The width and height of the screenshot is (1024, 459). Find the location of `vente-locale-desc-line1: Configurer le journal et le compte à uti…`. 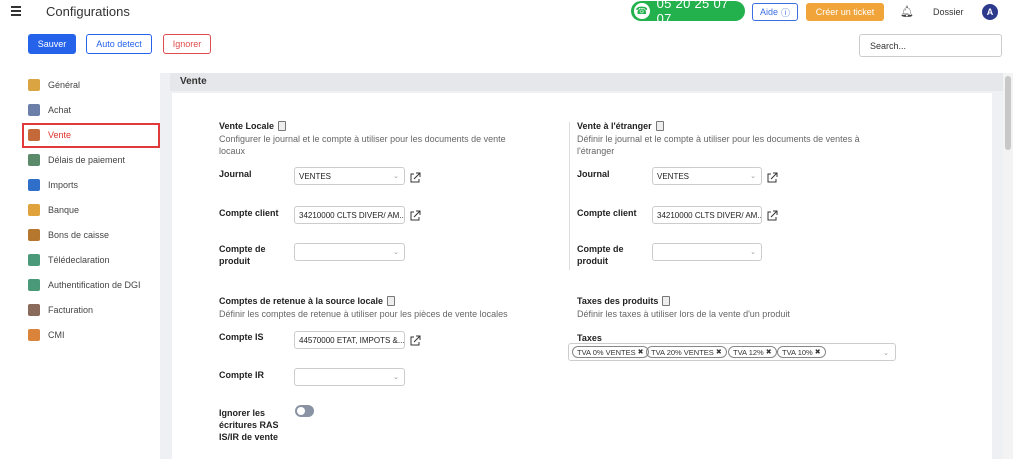

vente-locale-desc-line1: Configurer le journal et le compte à uti… is located at coordinates (362, 139).